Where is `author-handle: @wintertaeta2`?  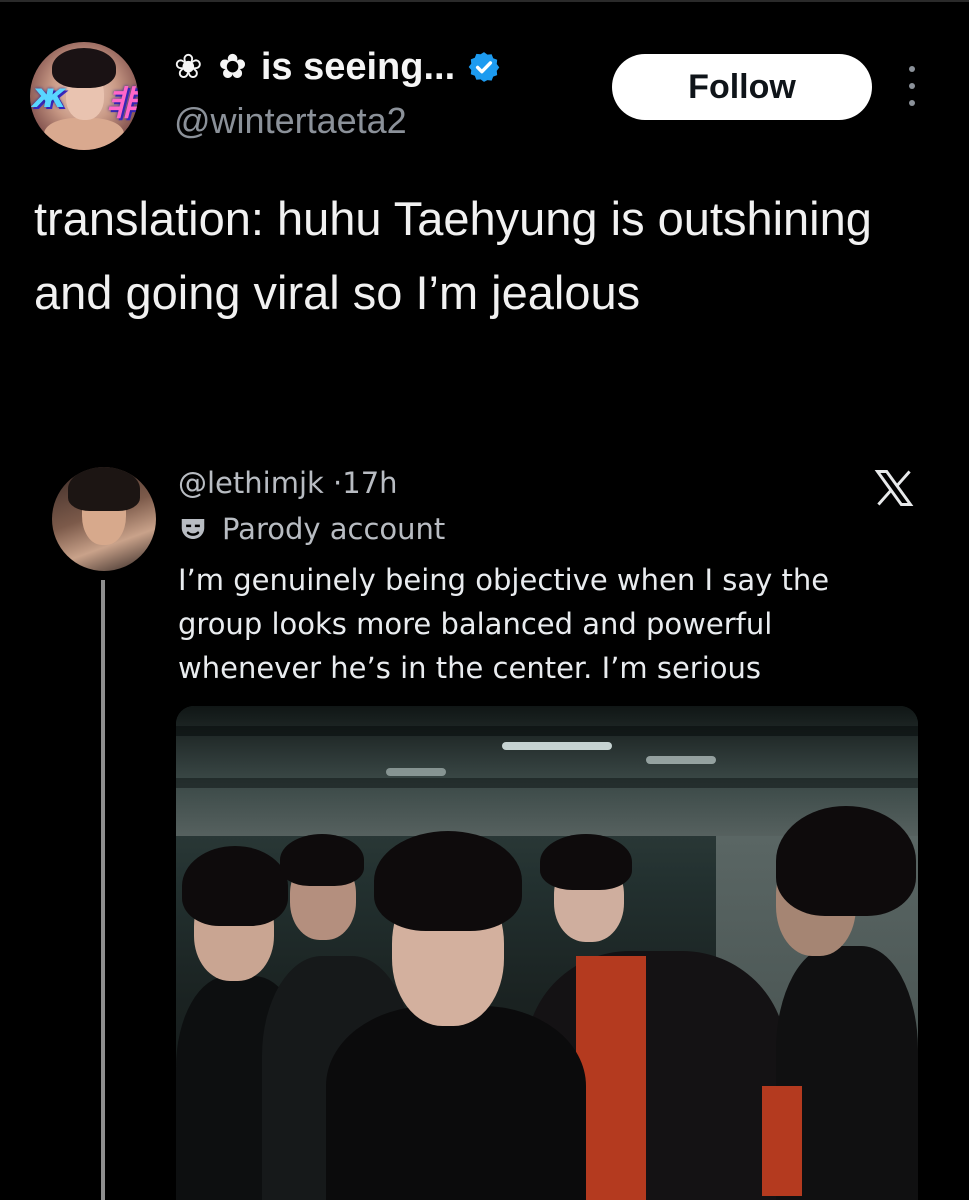
author-handle: @wintertaeta2 is located at coordinates (290, 121).